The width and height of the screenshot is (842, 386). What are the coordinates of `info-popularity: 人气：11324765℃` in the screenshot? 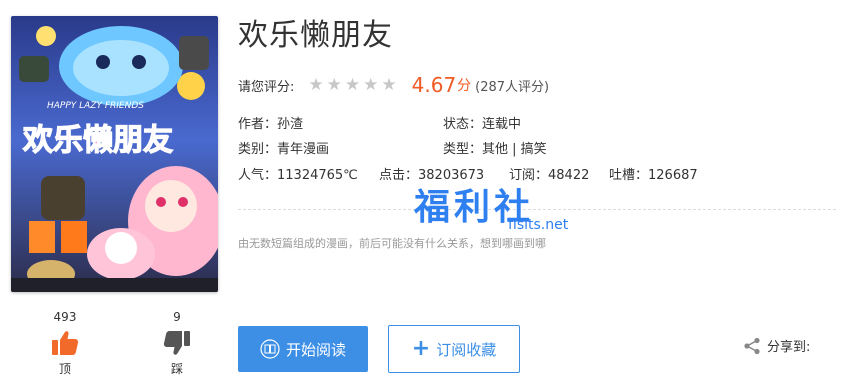 It's located at (298, 175).